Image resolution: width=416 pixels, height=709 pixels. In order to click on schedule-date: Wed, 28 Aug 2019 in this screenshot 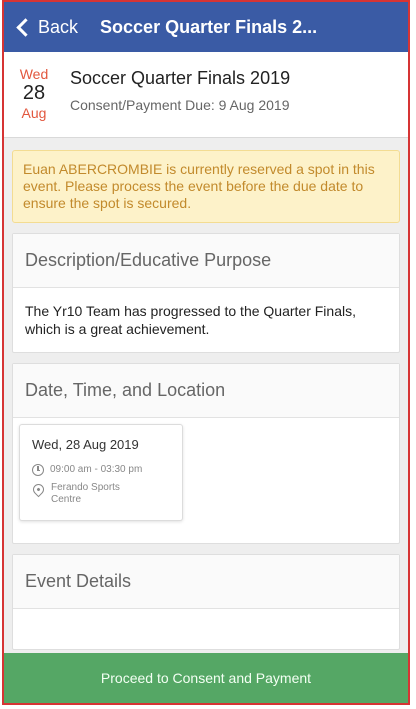, I will do `click(85, 445)`.